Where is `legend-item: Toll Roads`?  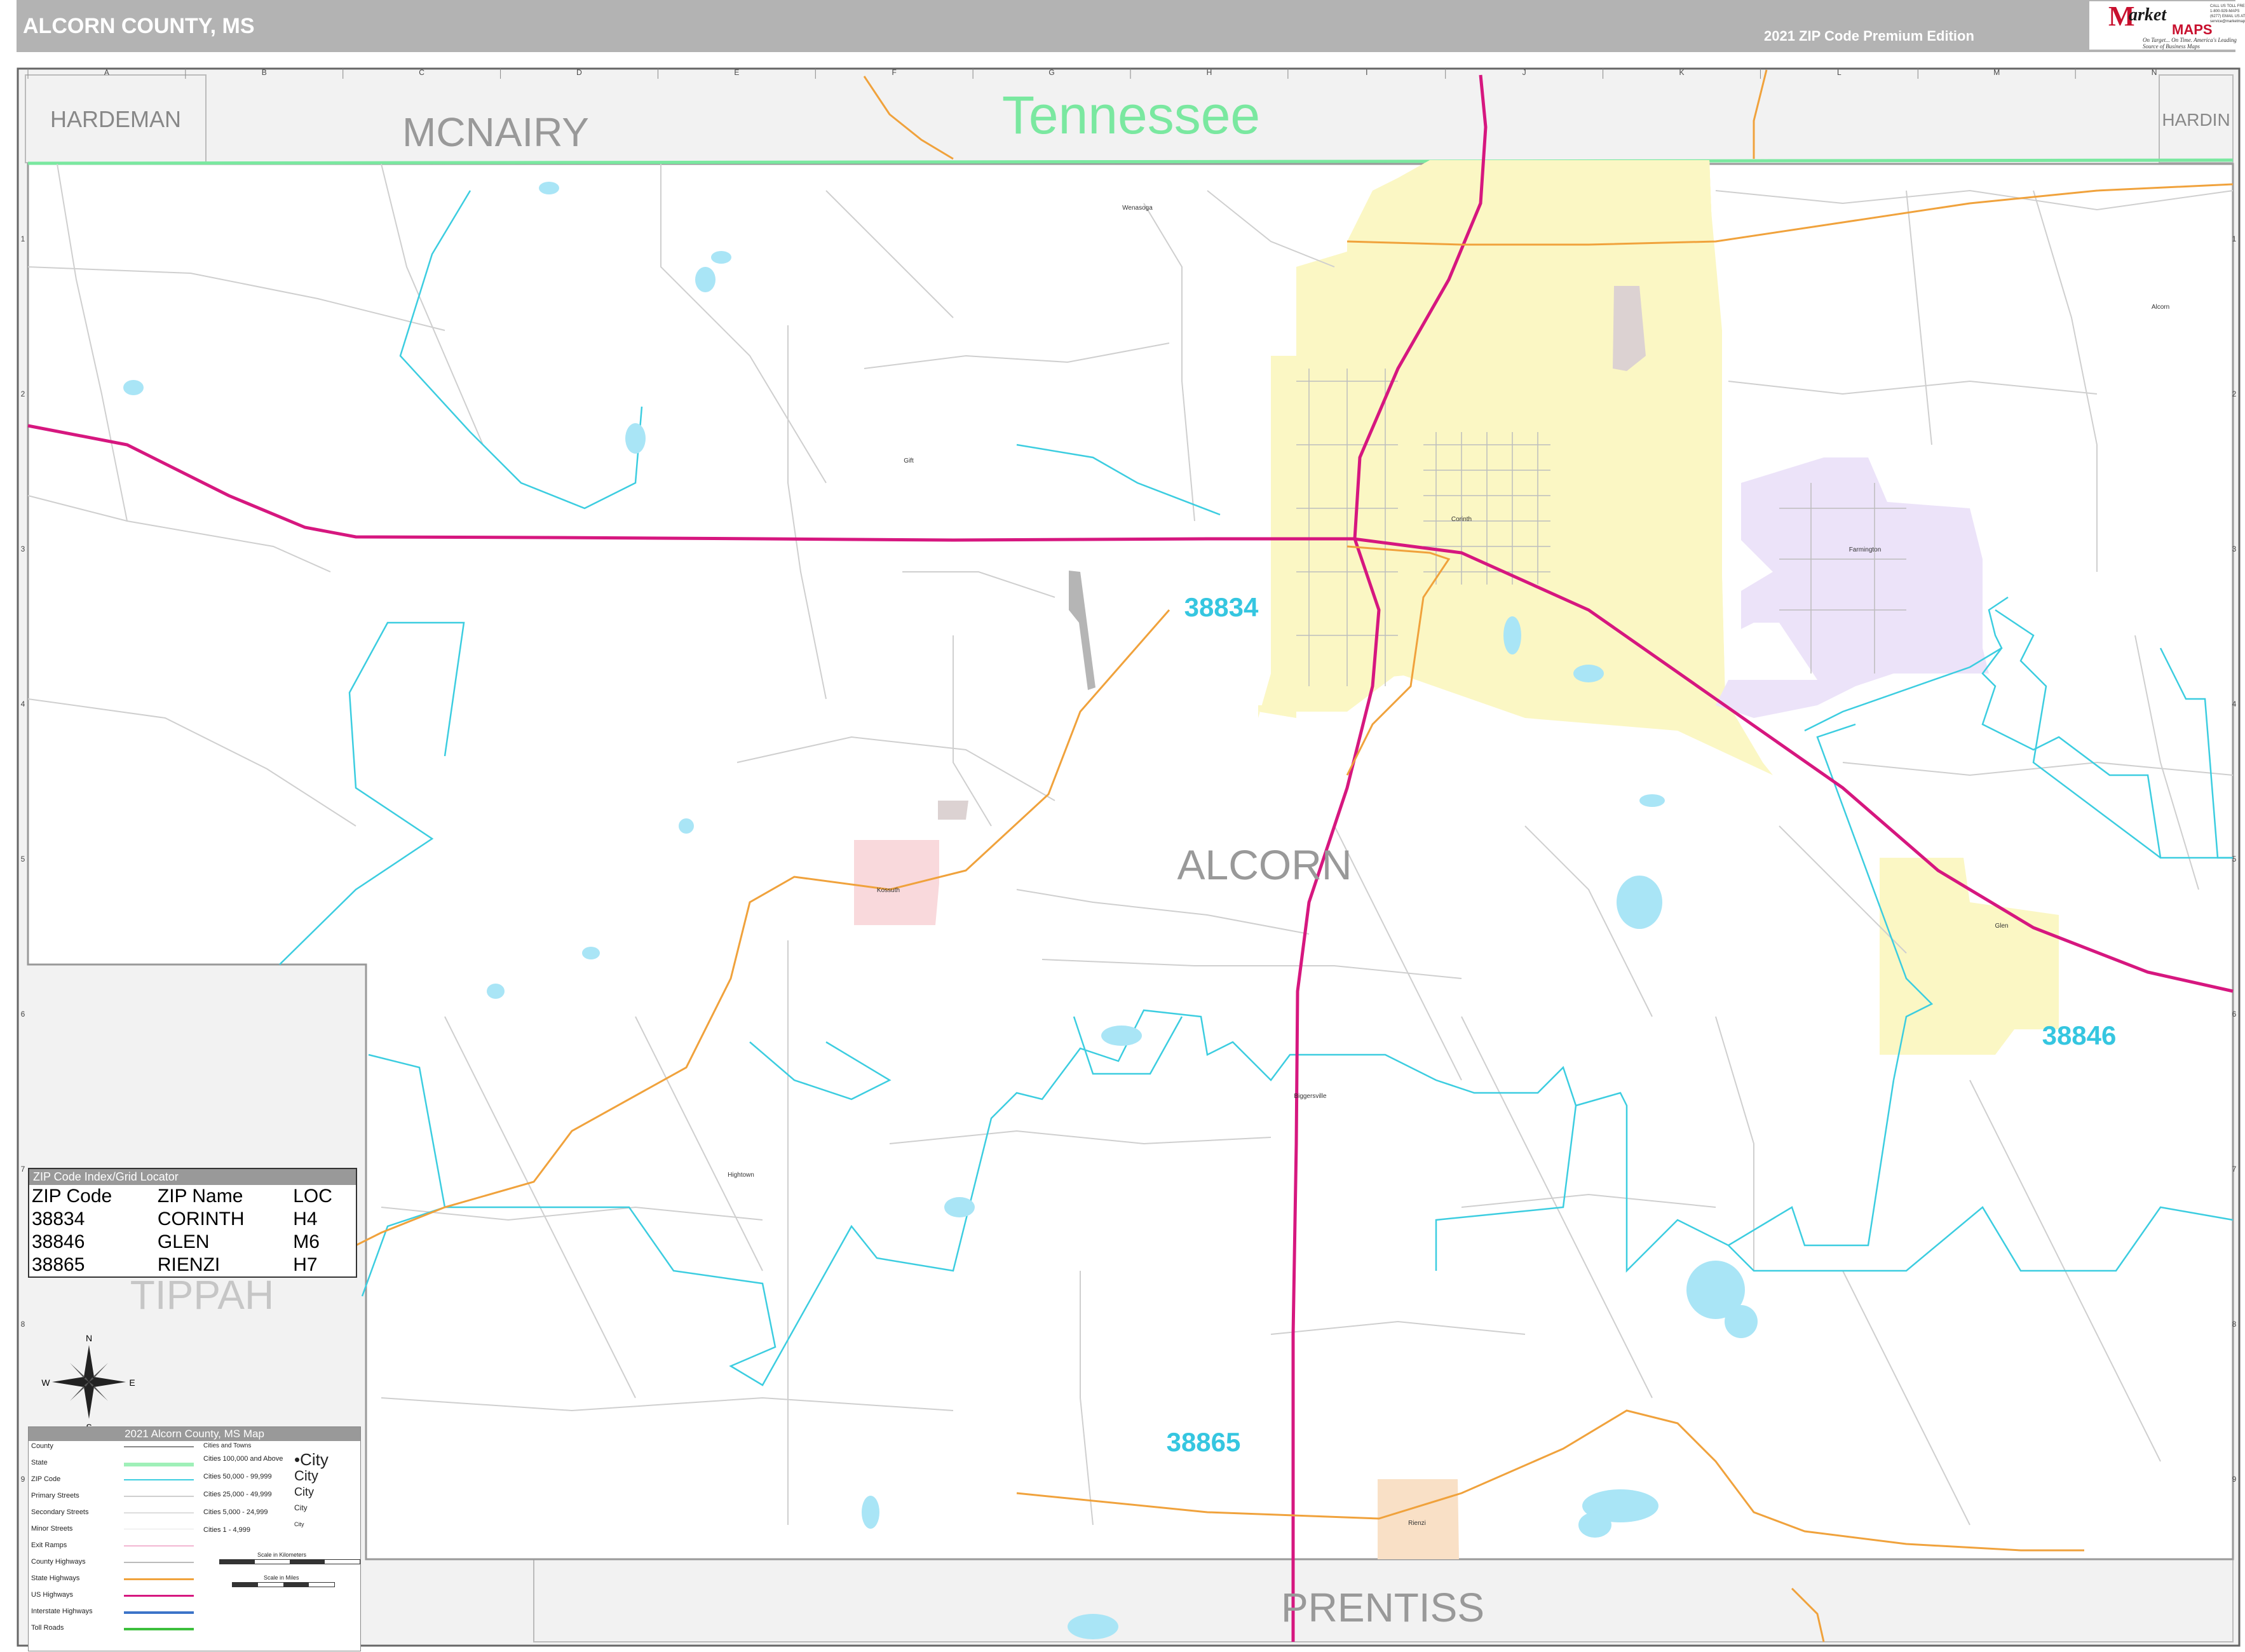 legend-item: Toll Roads is located at coordinates (47, 1628).